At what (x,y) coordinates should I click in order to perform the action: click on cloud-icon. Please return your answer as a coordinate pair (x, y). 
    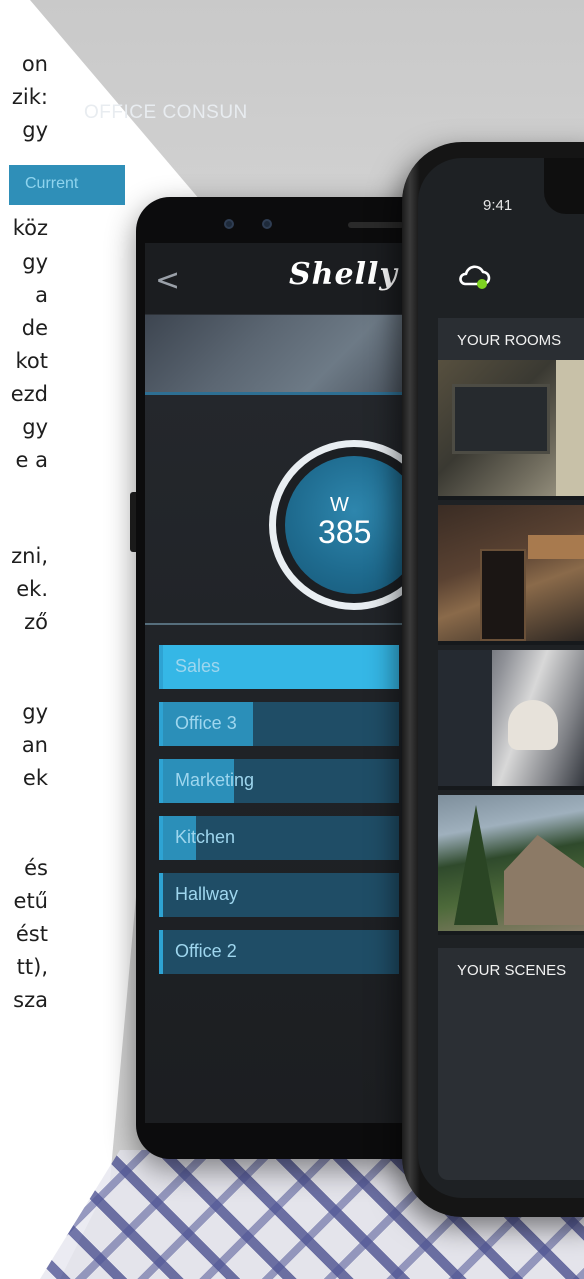
    Looking at the image, I should click on (474, 276).